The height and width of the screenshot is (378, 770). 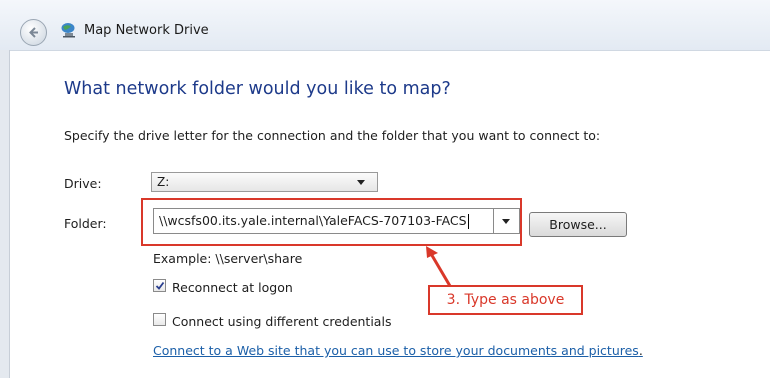 What do you see at coordinates (163, 182) in the screenshot?
I see `drive-select-value: Z:` at bounding box center [163, 182].